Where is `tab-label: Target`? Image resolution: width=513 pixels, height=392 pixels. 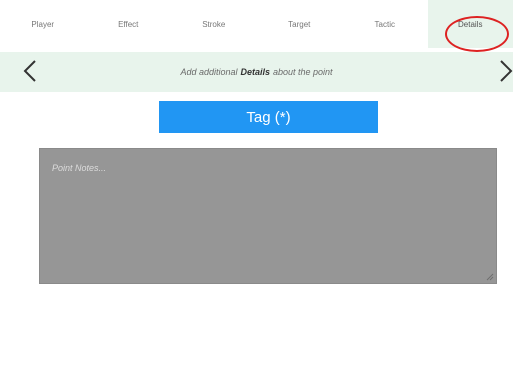 tab-label: Target is located at coordinates (299, 24).